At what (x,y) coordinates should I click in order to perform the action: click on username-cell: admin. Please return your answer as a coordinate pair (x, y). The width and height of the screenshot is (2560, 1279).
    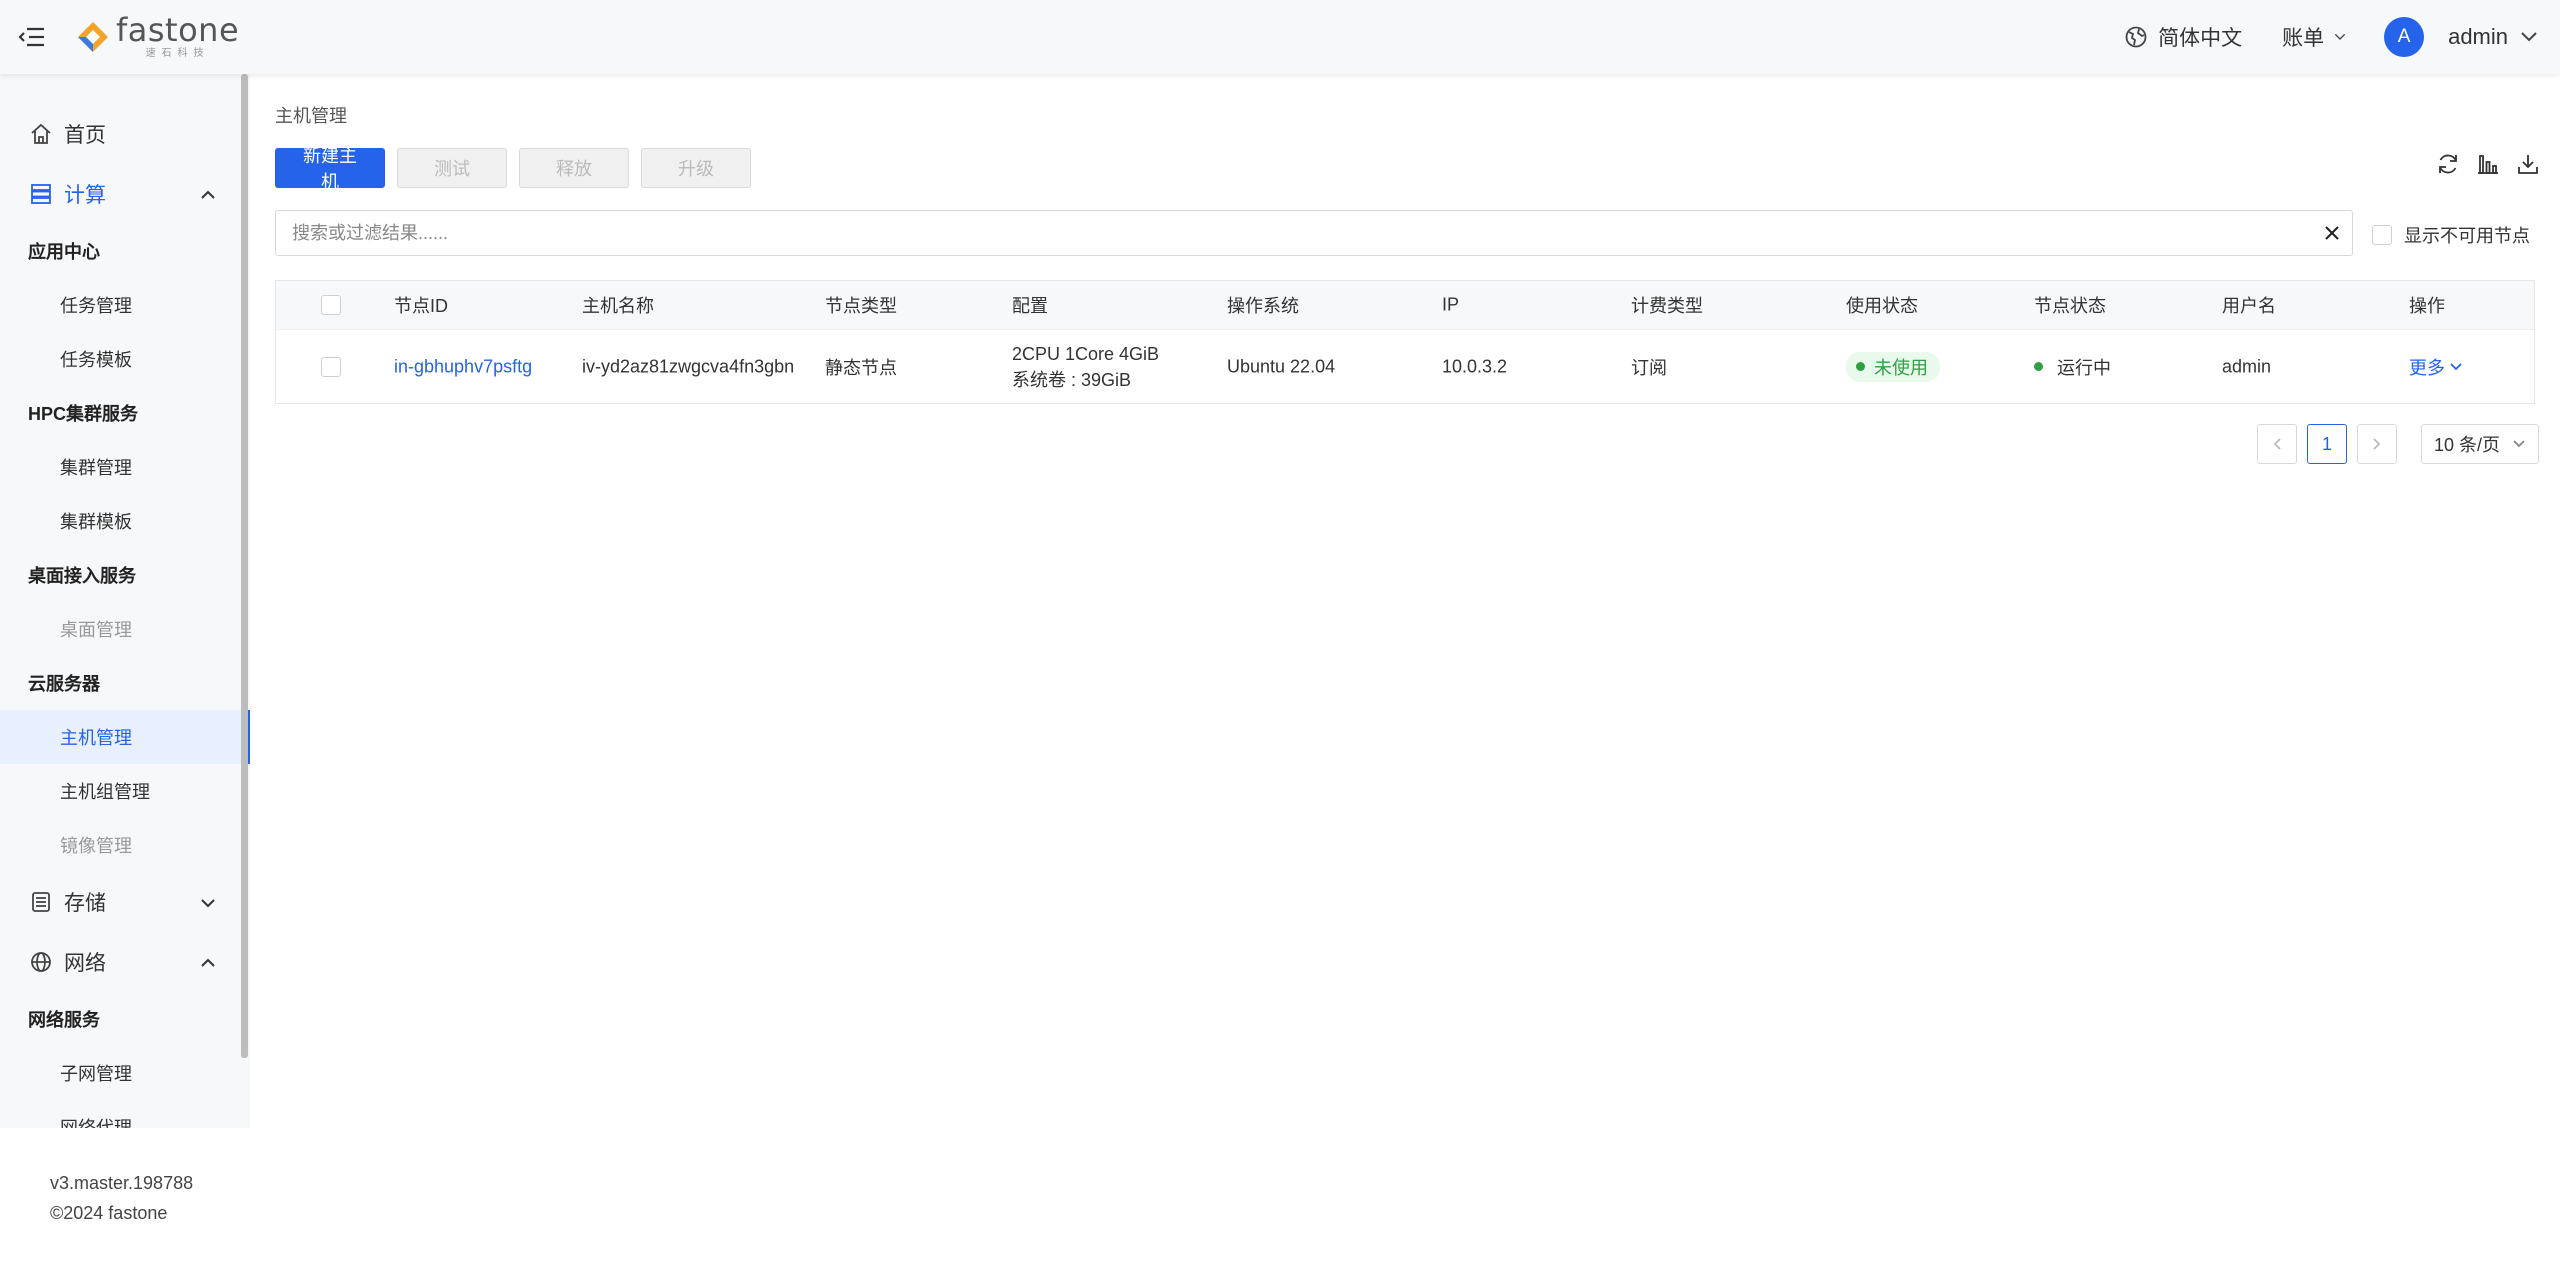
    Looking at the image, I should click on (2247, 366).